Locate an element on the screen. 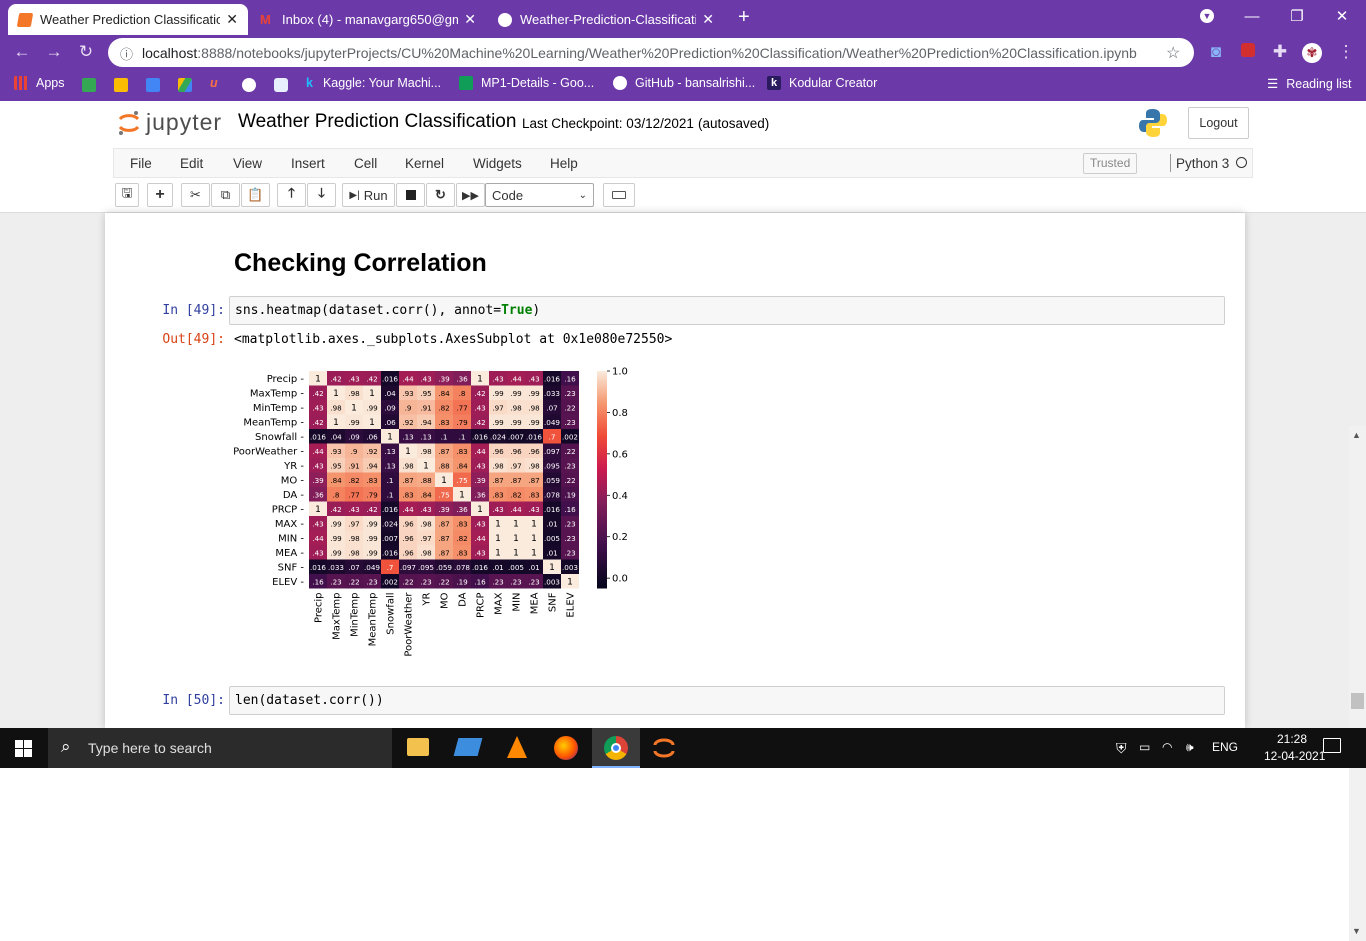 Image resolution: width=1366 pixels, height=941 pixels. docs-icon is located at coordinates (153, 85).